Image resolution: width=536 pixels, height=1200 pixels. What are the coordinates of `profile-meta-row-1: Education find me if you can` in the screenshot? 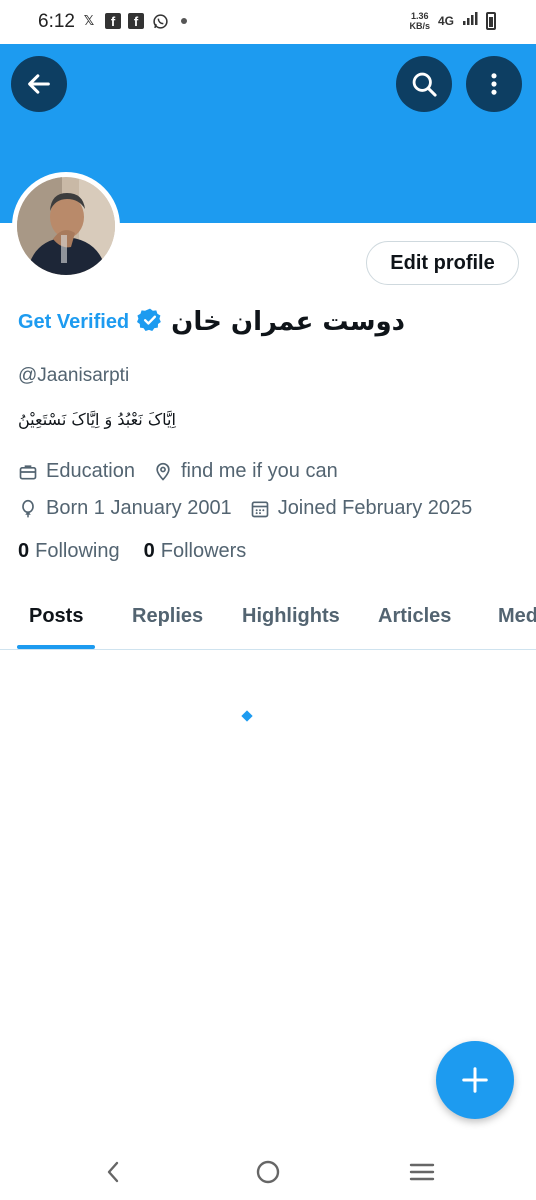 It's located at (183, 471).